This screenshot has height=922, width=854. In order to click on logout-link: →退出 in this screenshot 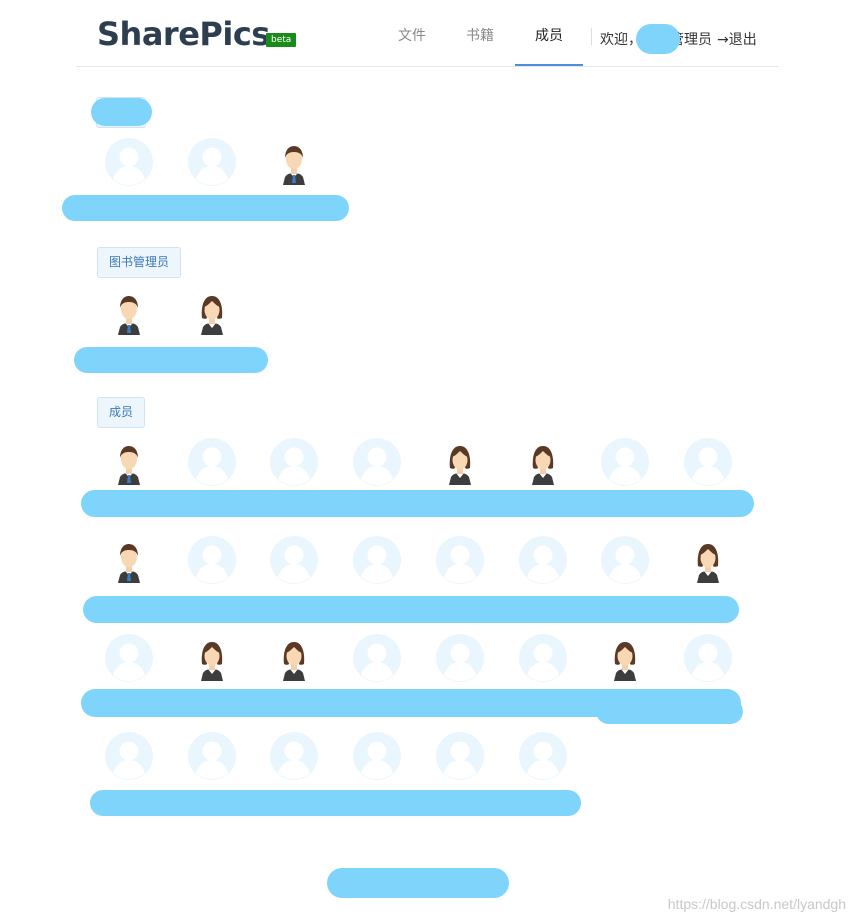, I will do `click(737, 39)`.